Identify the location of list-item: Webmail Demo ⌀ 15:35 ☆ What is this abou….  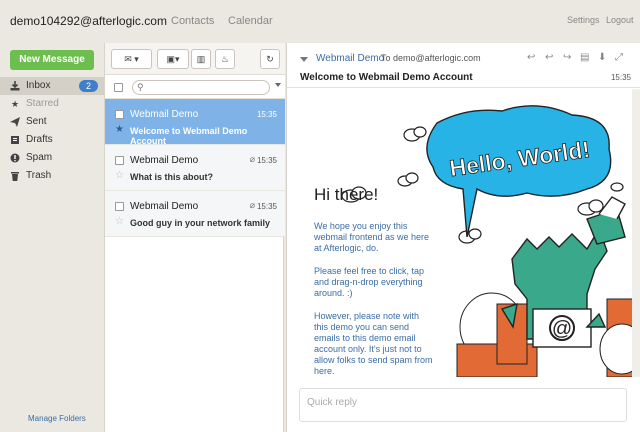
(195, 168).